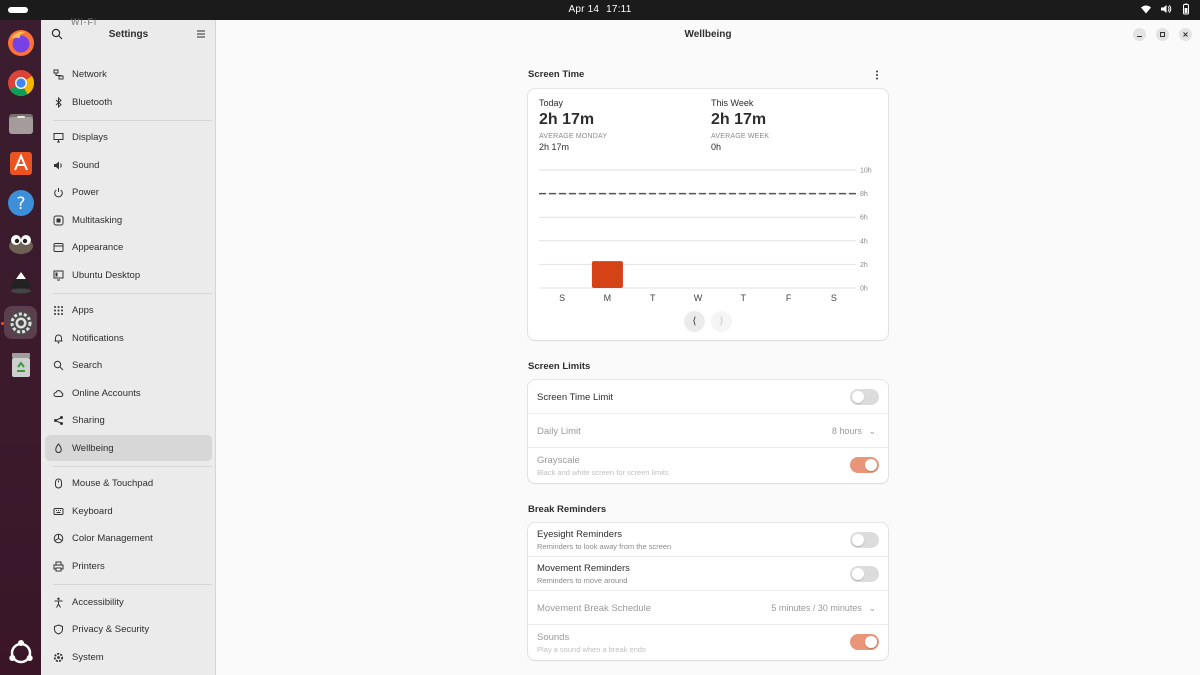  I want to click on sidebar-item-online-accounts: Online Accounts, so click(128, 393).